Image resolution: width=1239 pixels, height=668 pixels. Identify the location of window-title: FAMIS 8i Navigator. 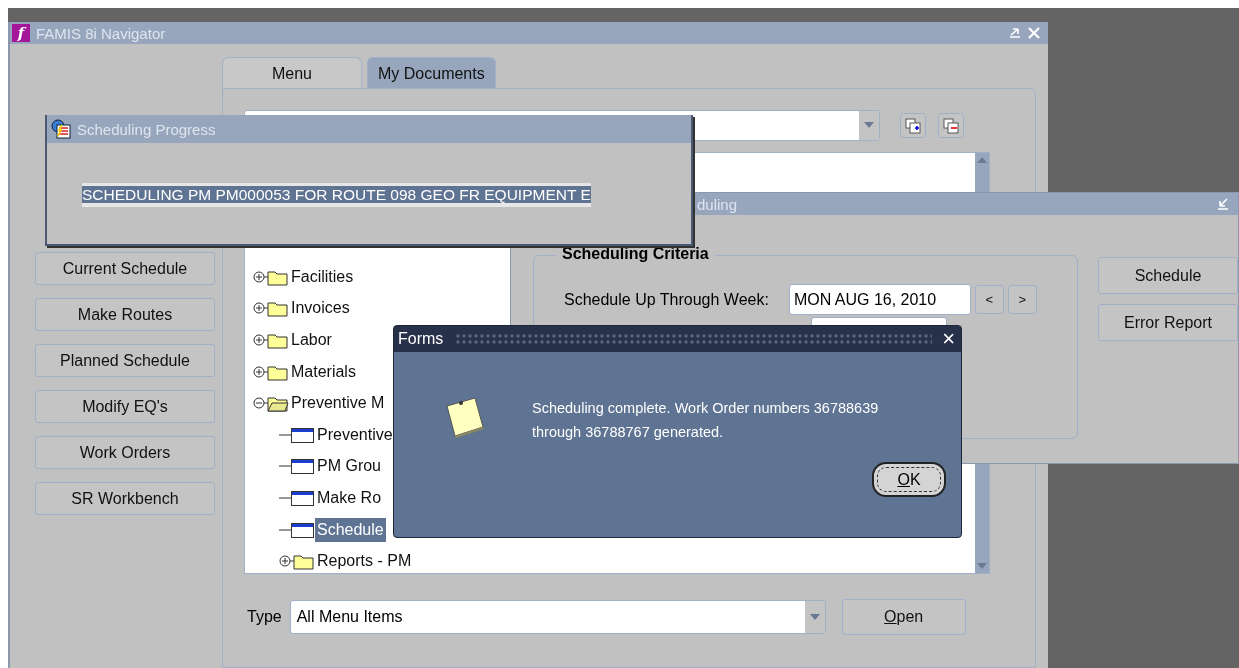
(101, 33).